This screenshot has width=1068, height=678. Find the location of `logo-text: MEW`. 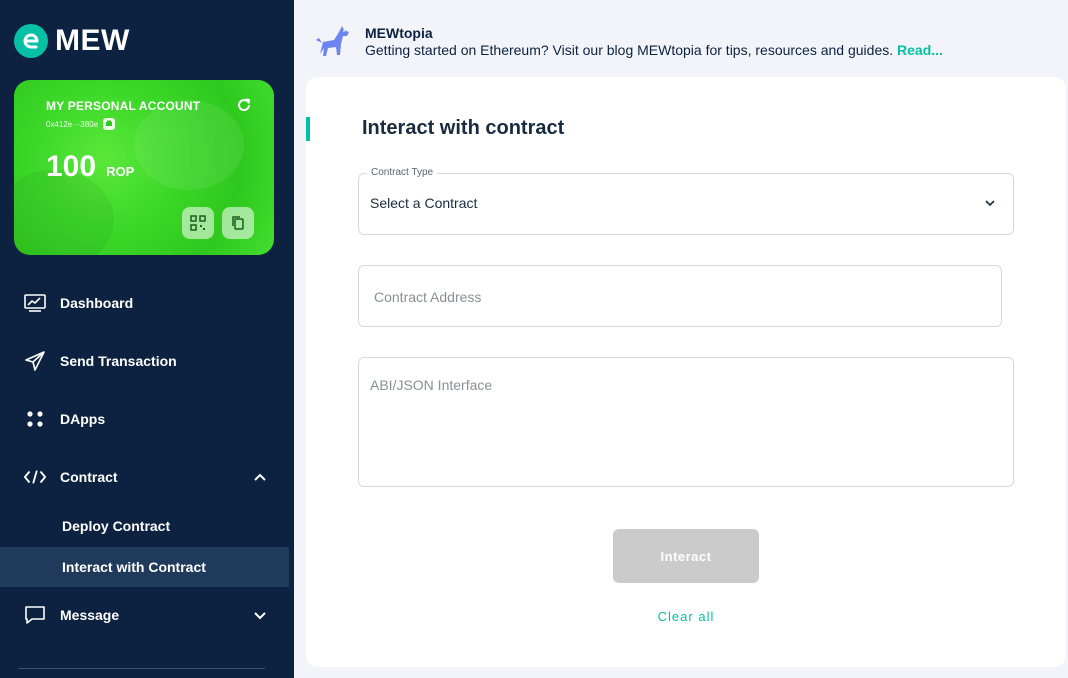

logo-text: MEW is located at coordinates (92, 40).